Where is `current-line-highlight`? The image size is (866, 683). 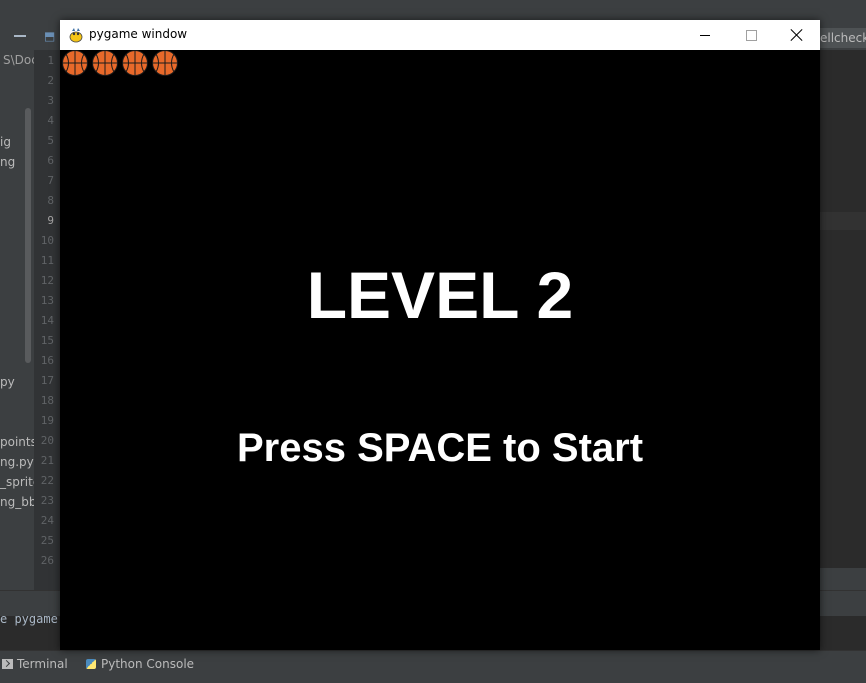
current-line-highlight is located at coordinates (843, 221).